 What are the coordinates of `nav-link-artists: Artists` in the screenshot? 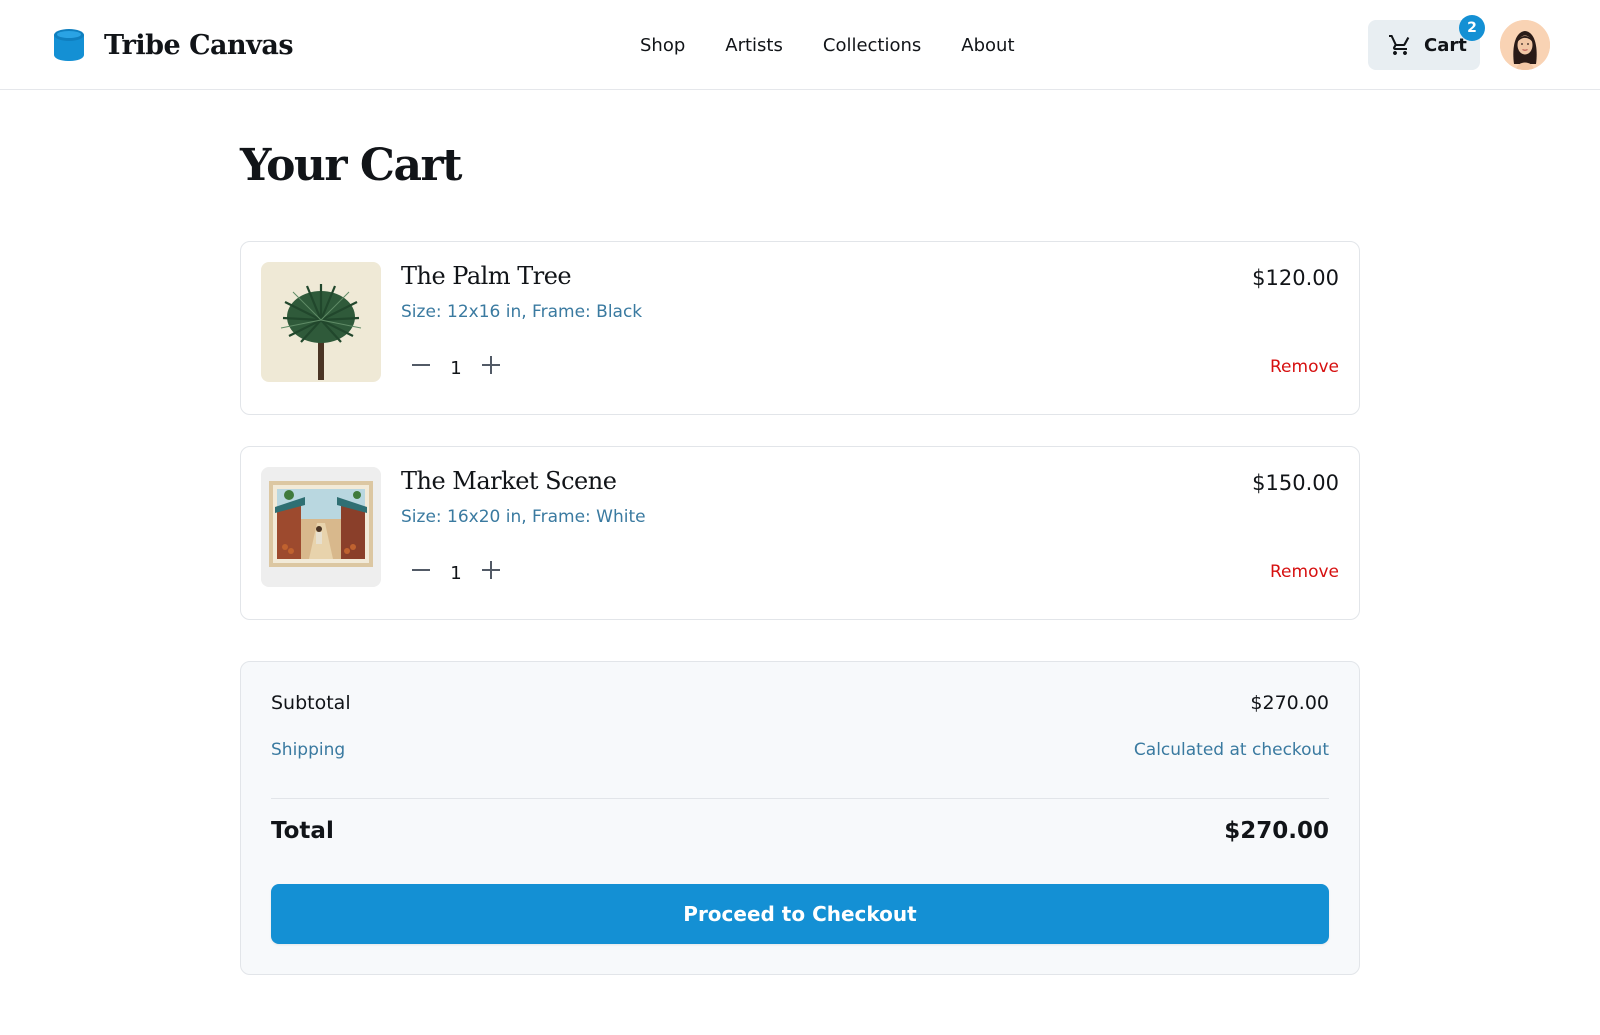 It's located at (754, 45).